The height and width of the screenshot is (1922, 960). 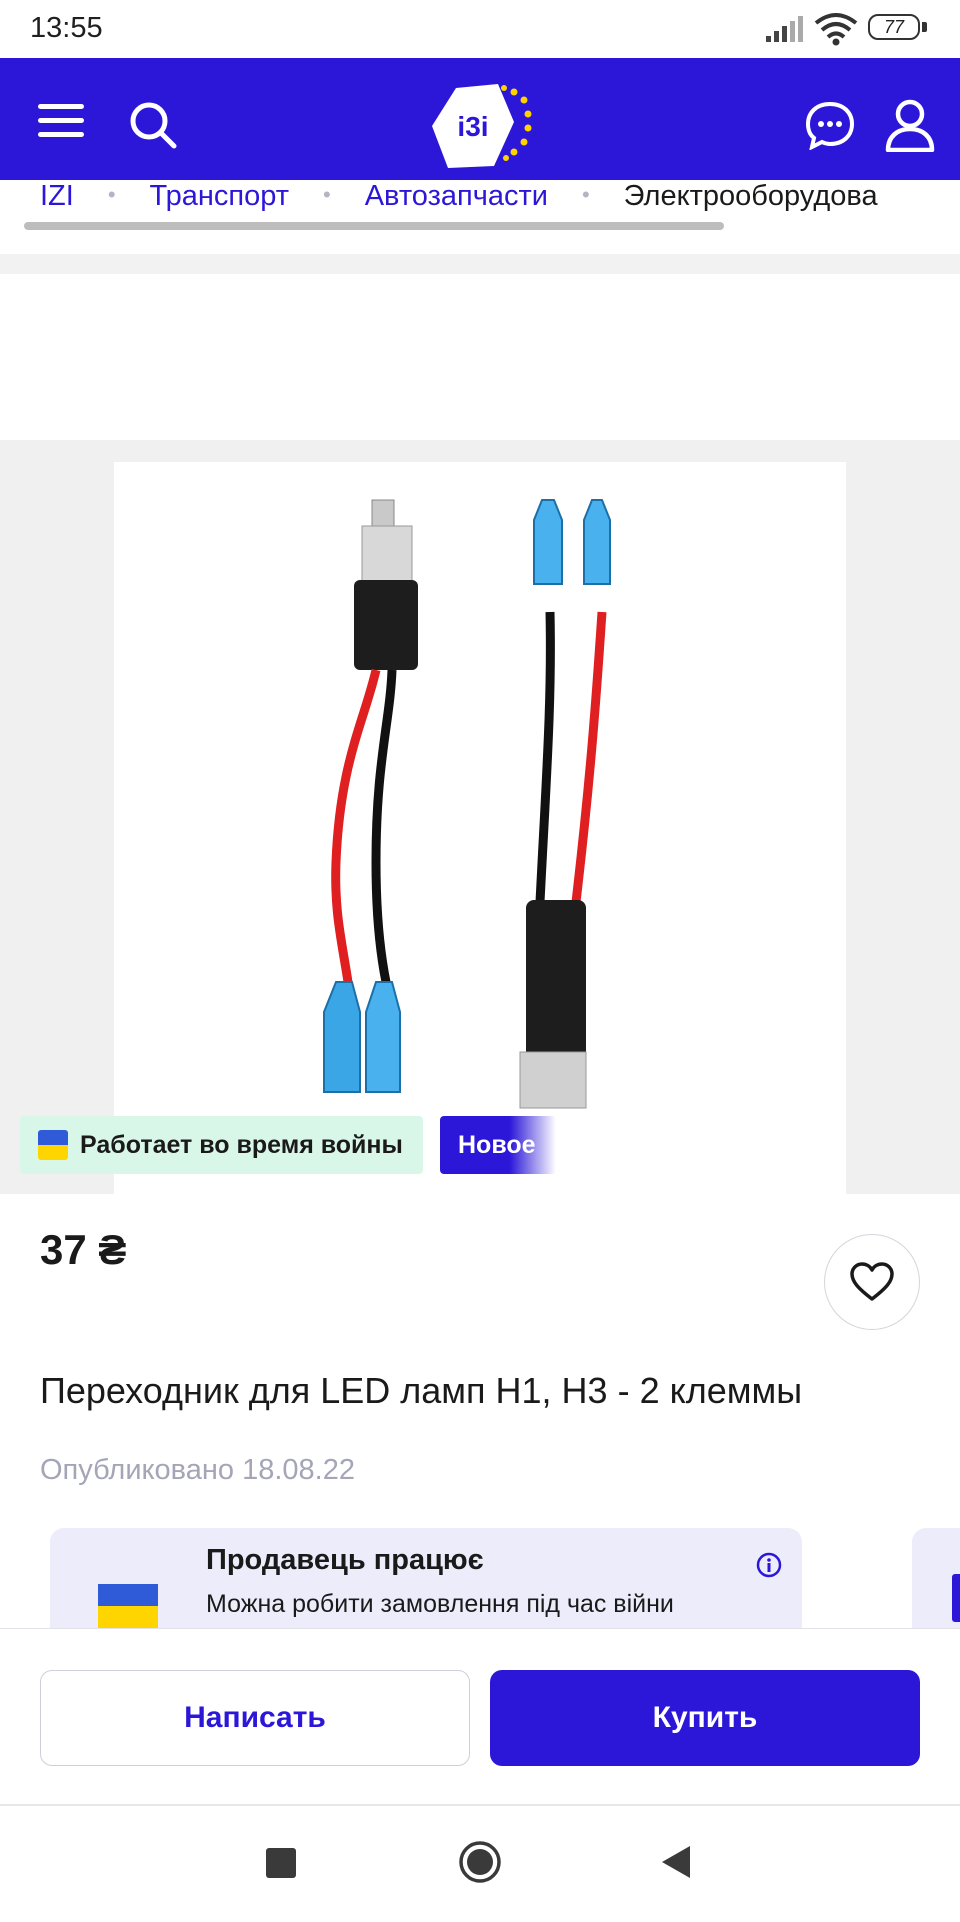 I want to click on breadcrumb-item-transport: Транспорт, so click(x=219, y=196).